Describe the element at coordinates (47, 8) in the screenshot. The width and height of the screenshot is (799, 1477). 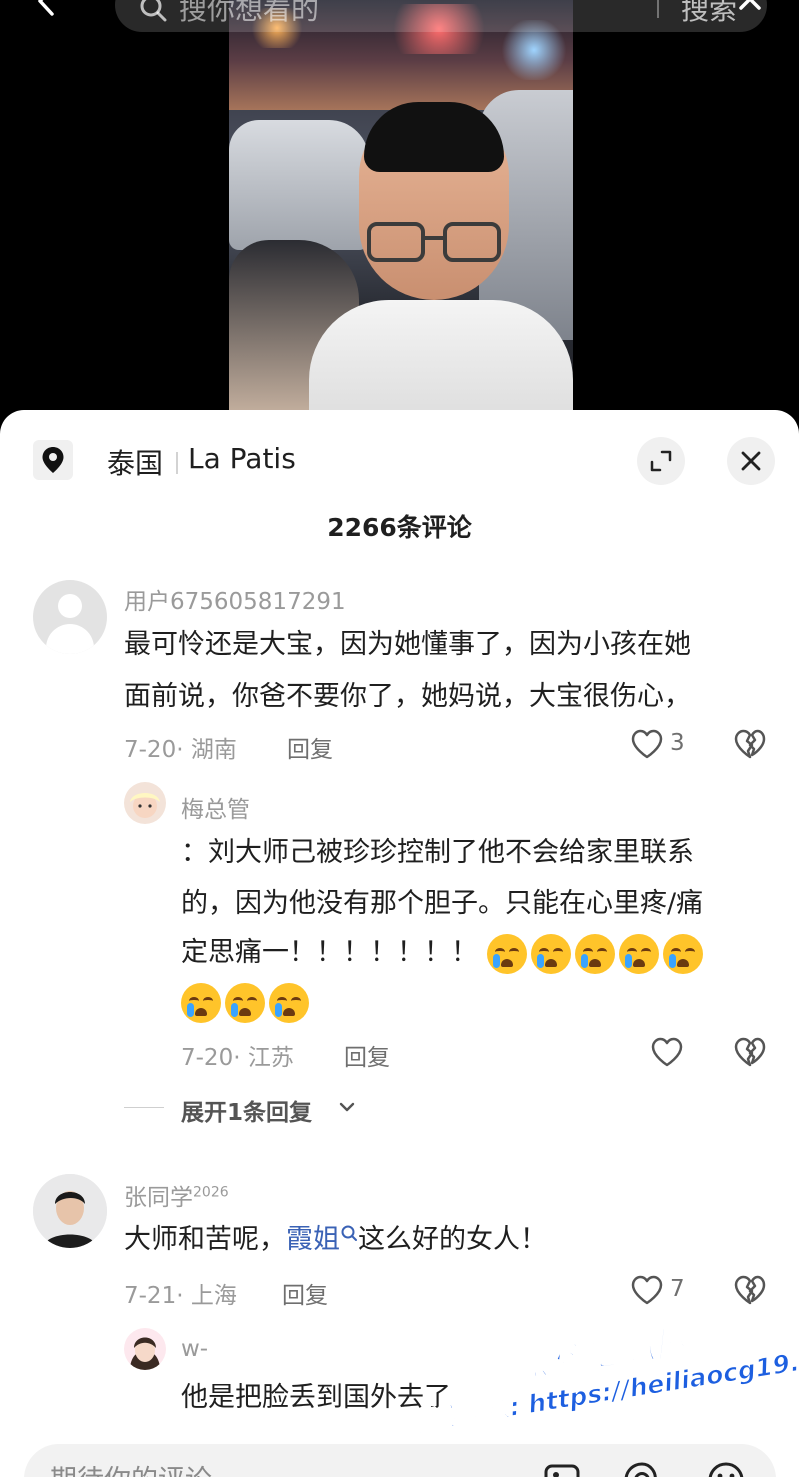
I see `back-arrow-icon` at that location.